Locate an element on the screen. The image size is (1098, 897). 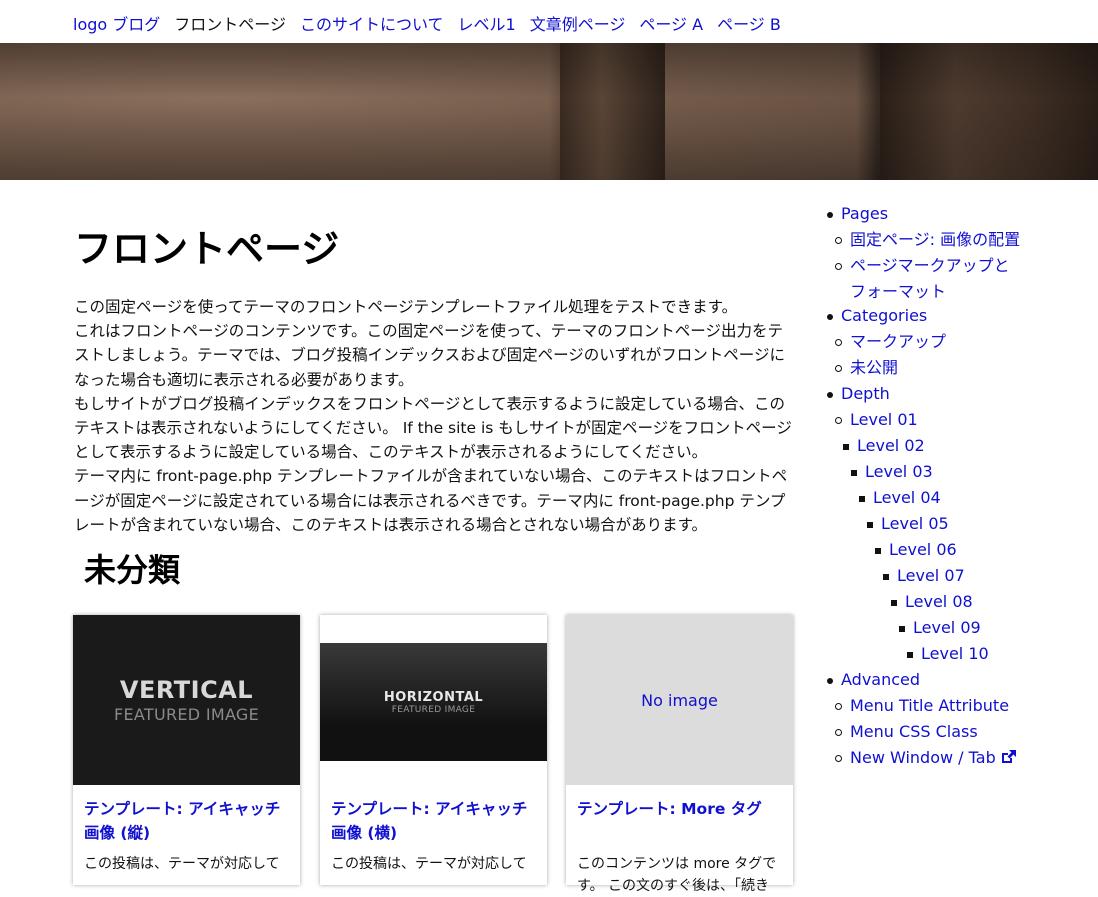
no-image-label: No image is located at coordinates (679, 700).